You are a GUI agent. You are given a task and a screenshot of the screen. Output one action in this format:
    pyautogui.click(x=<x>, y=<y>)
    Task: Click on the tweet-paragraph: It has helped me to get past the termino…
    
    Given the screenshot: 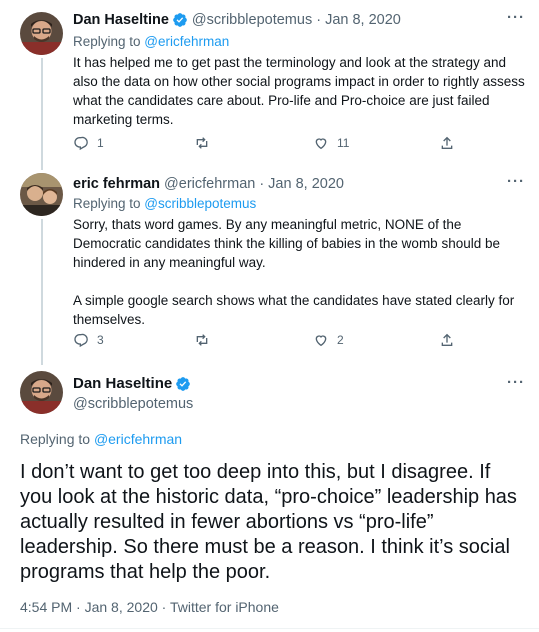 What is the action you would take?
    pyautogui.click(x=299, y=91)
    